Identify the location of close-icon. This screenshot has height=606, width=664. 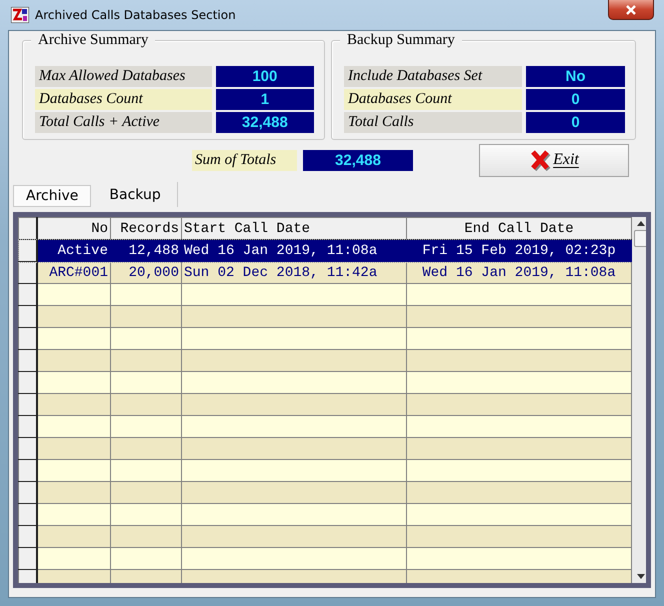
(631, 9).